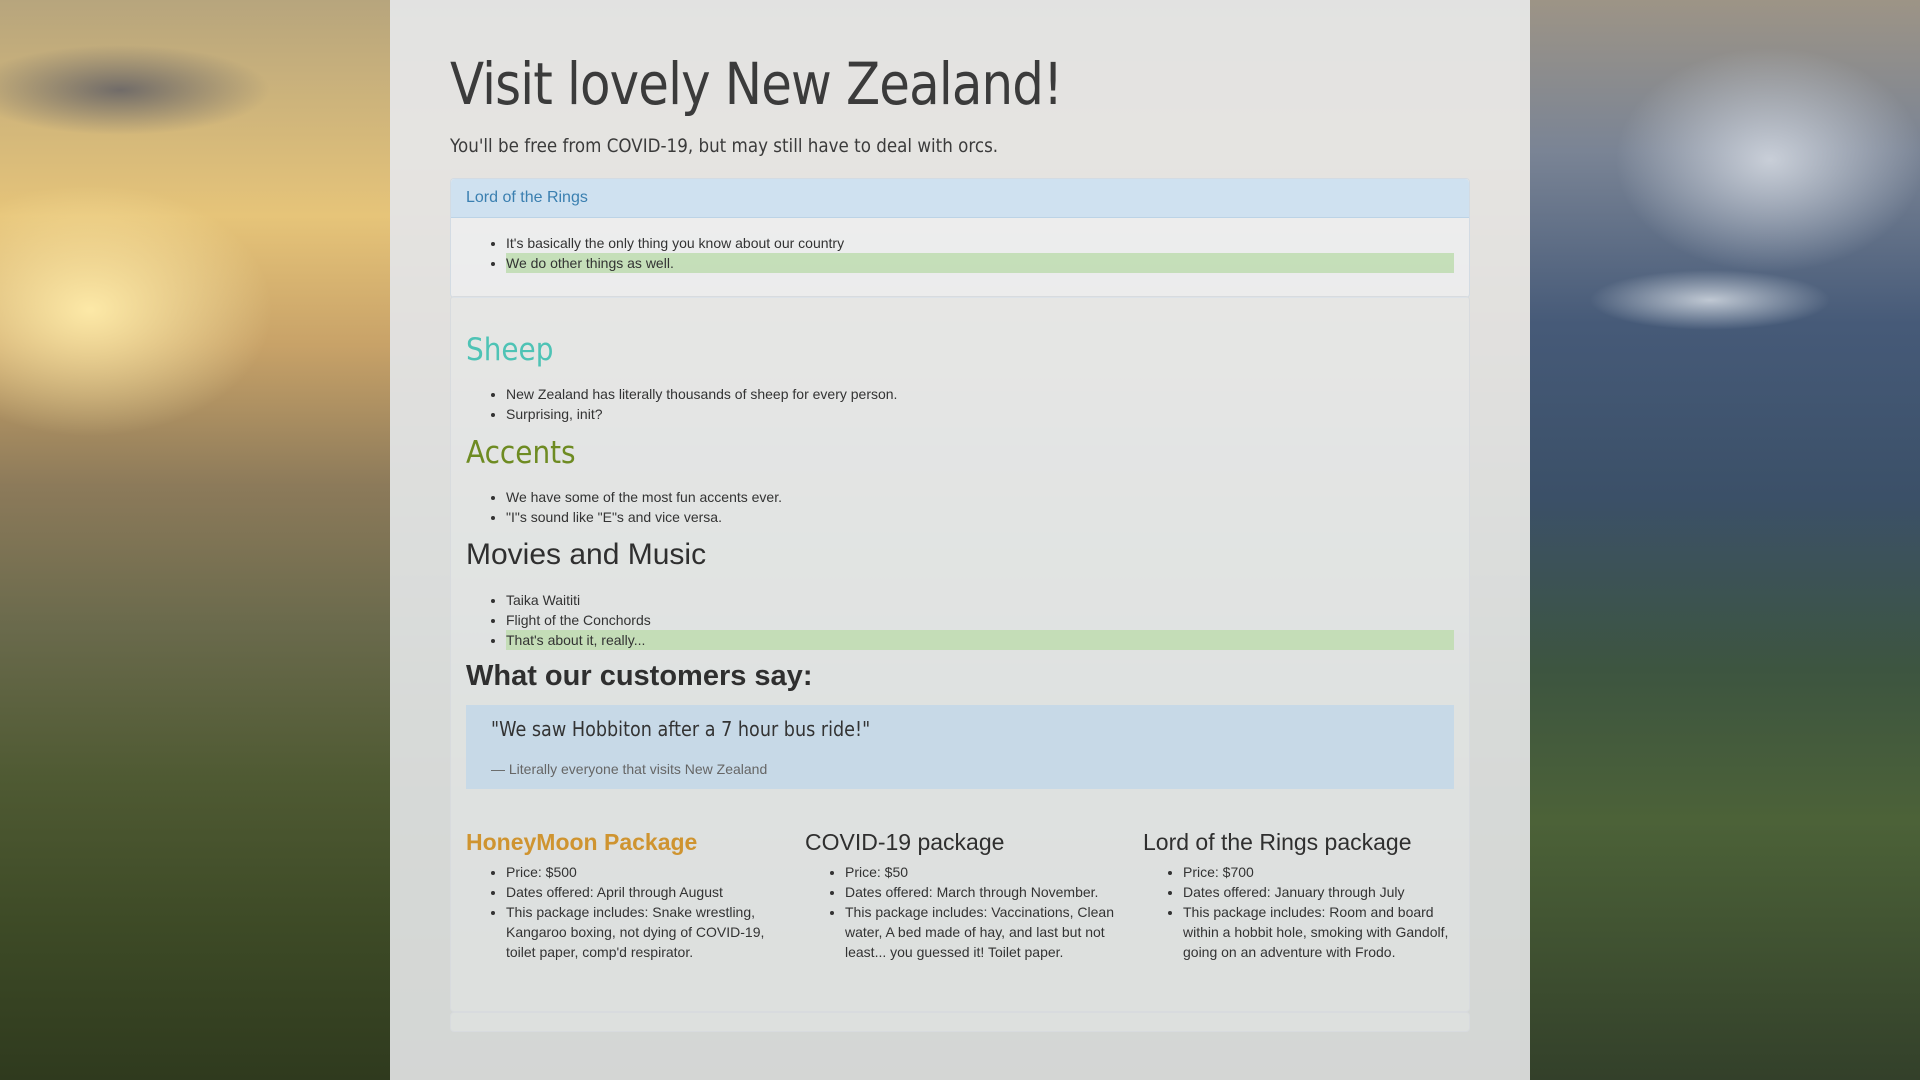 This screenshot has width=1920, height=1080. I want to click on package-dates: Dates offered: January through July, so click(1323, 892).